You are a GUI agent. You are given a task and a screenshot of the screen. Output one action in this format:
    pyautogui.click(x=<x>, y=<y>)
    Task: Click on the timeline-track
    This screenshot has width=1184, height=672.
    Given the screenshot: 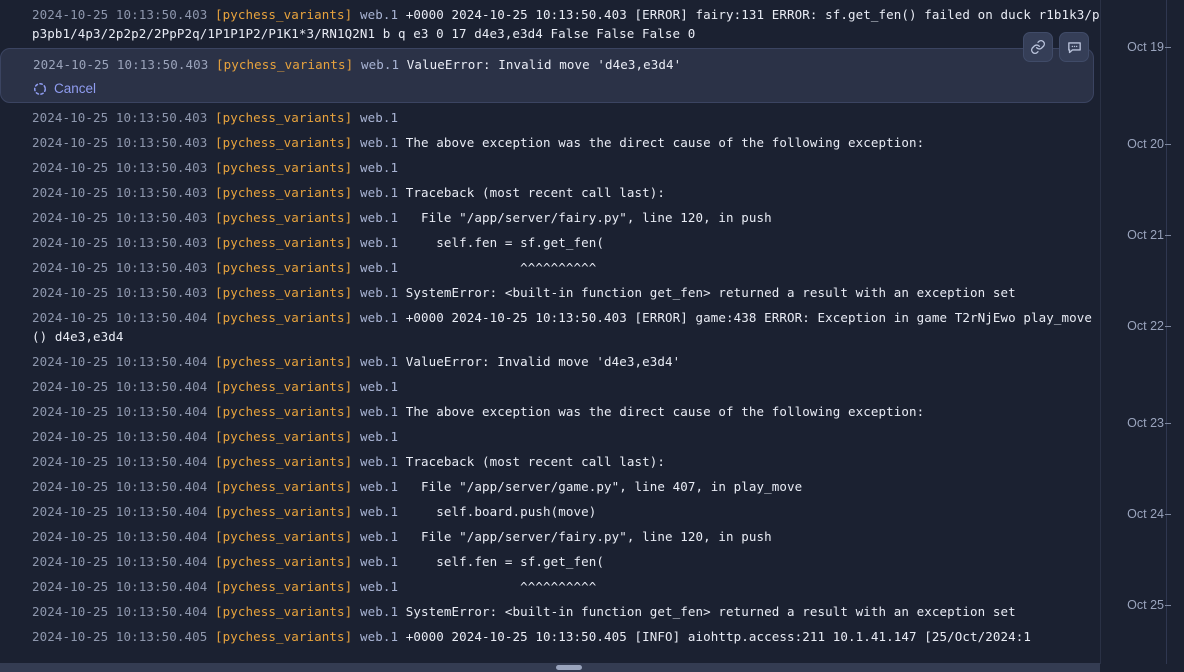 What is the action you would take?
    pyautogui.click(x=1166, y=332)
    